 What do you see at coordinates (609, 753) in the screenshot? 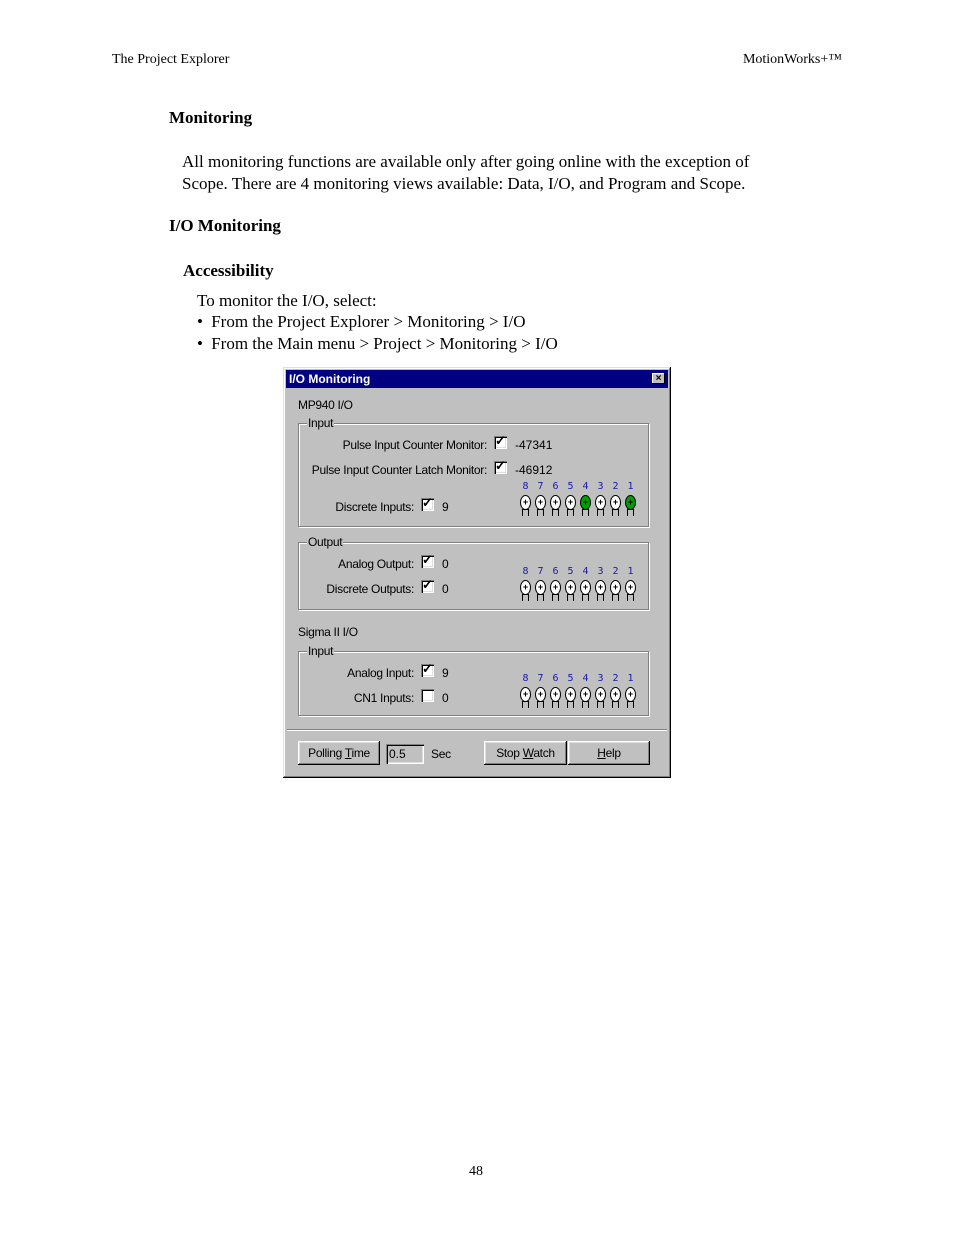
I see `help-button: Help` at bounding box center [609, 753].